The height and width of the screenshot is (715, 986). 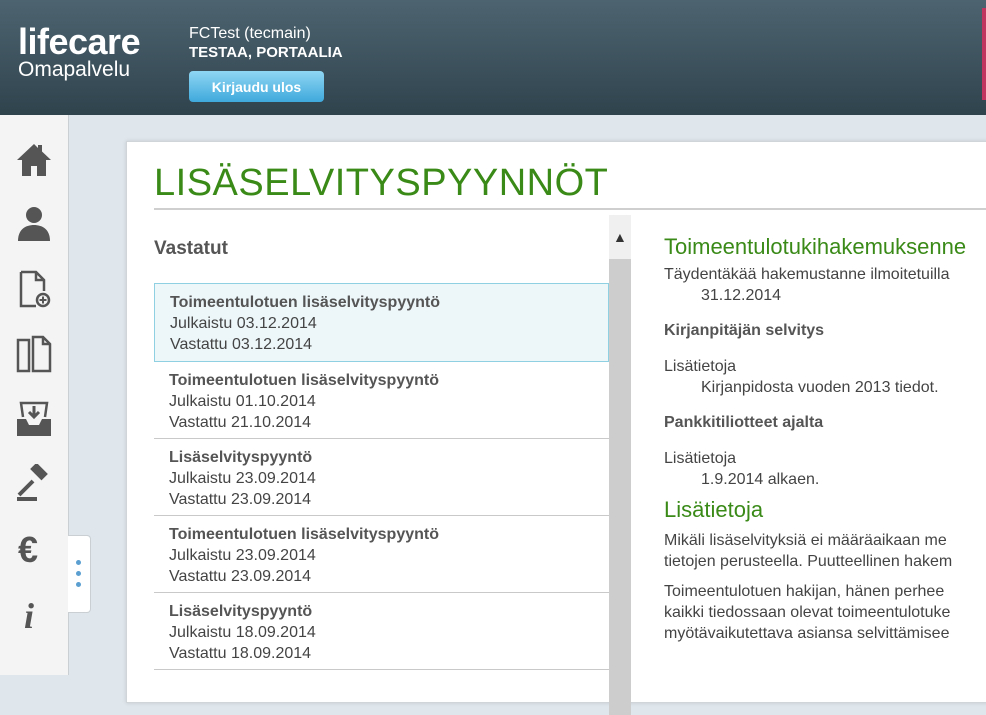 I want to click on info-paragraph-line: myötävaikutettava asiansa selvittämisee, so click(x=807, y=633).